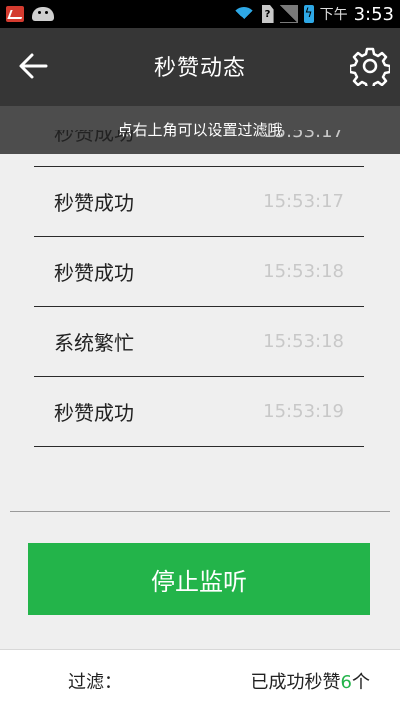  Describe the element at coordinates (346, 682) in the screenshot. I see `count-value: 6` at that location.